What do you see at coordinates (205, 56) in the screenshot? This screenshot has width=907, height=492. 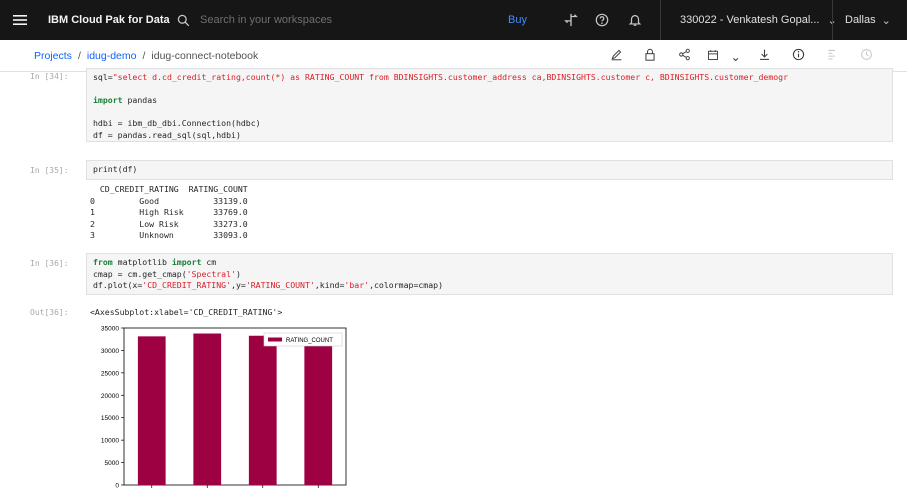 I see `breadcrumb-notebook: idug-connect-notebook` at bounding box center [205, 56].